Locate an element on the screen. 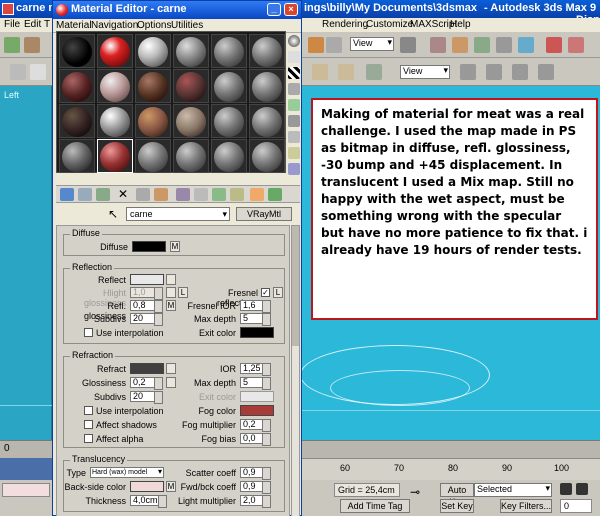  auto-key-button: Auto Key is located at coordinates (457, 495).